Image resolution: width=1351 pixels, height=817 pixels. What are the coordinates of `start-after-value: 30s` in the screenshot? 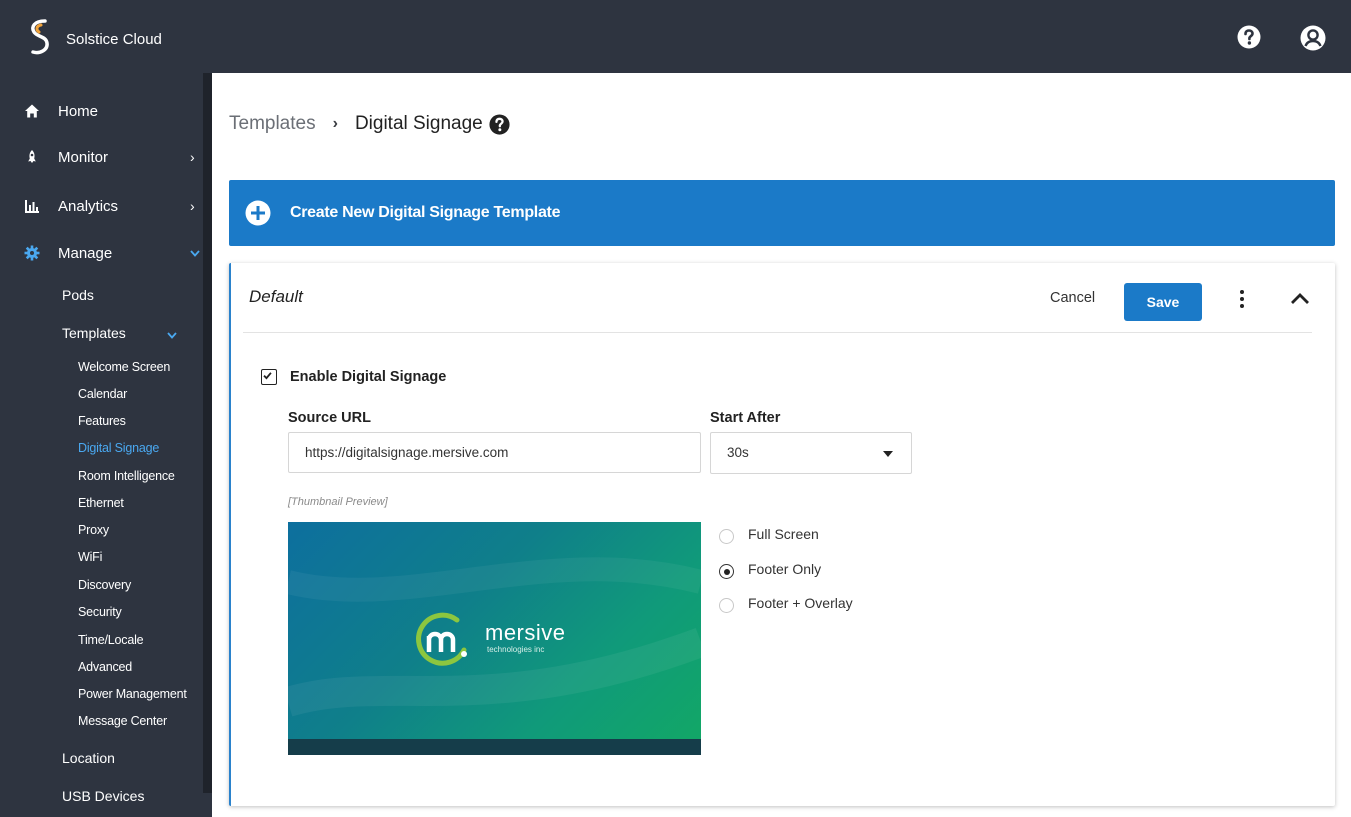 It's located at (738, 452).